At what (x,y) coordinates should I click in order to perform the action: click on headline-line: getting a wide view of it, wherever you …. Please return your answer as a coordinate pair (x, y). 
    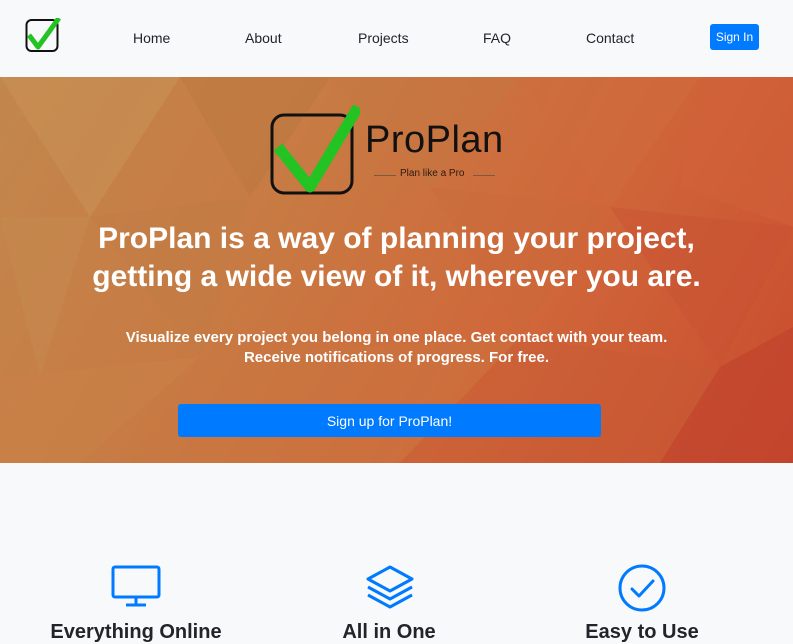
    Looking at the image, I should click on (396, 276).